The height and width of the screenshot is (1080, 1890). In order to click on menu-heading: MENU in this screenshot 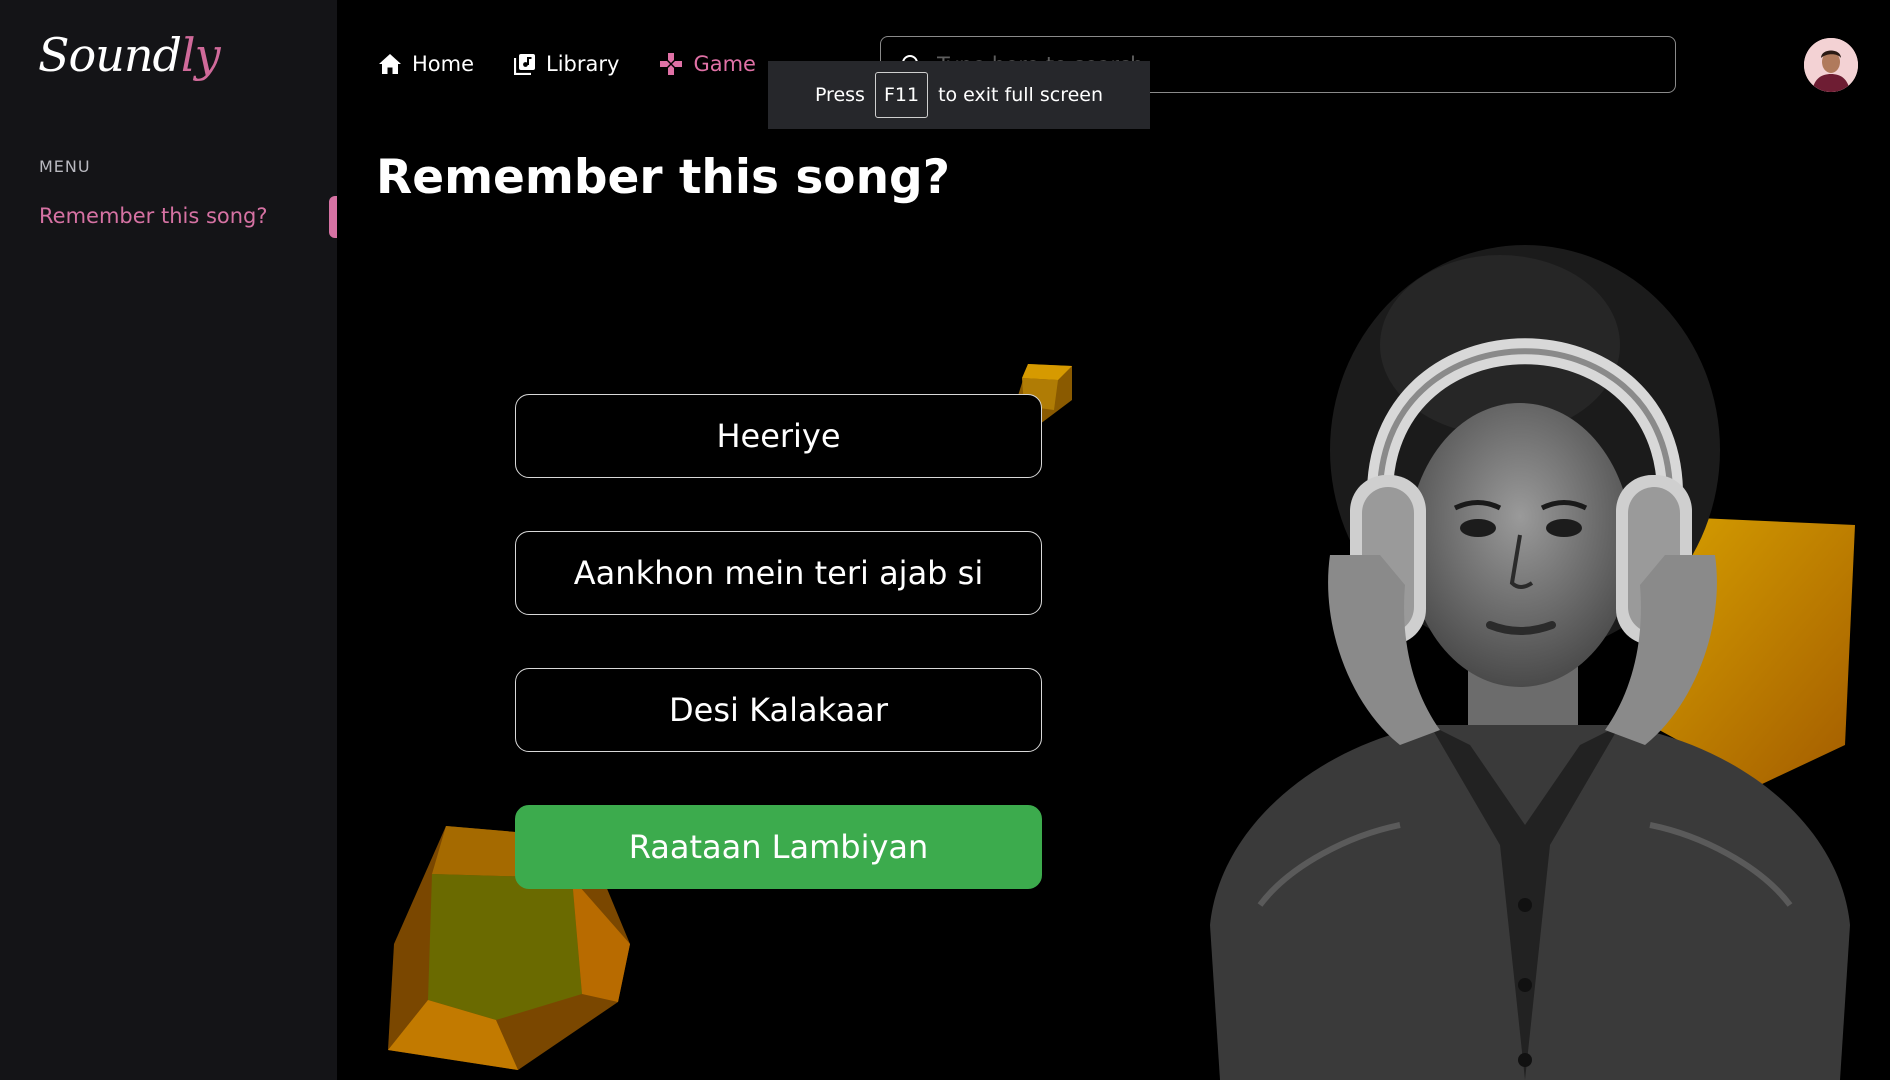, I will do `click(65, 166)`.